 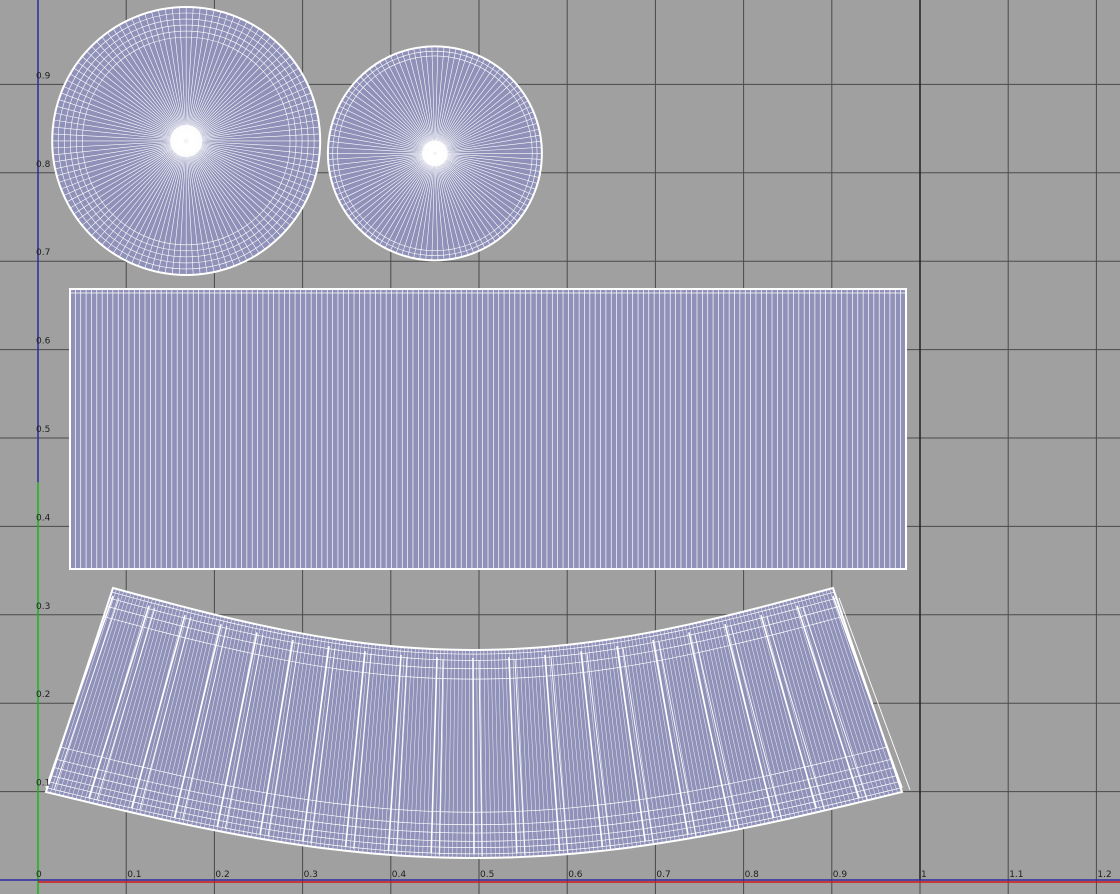 What do you see at coordinates (399, 875) in the screenshot?
I see `u-tick-label: 0.4` at bounding box center [399, 875].